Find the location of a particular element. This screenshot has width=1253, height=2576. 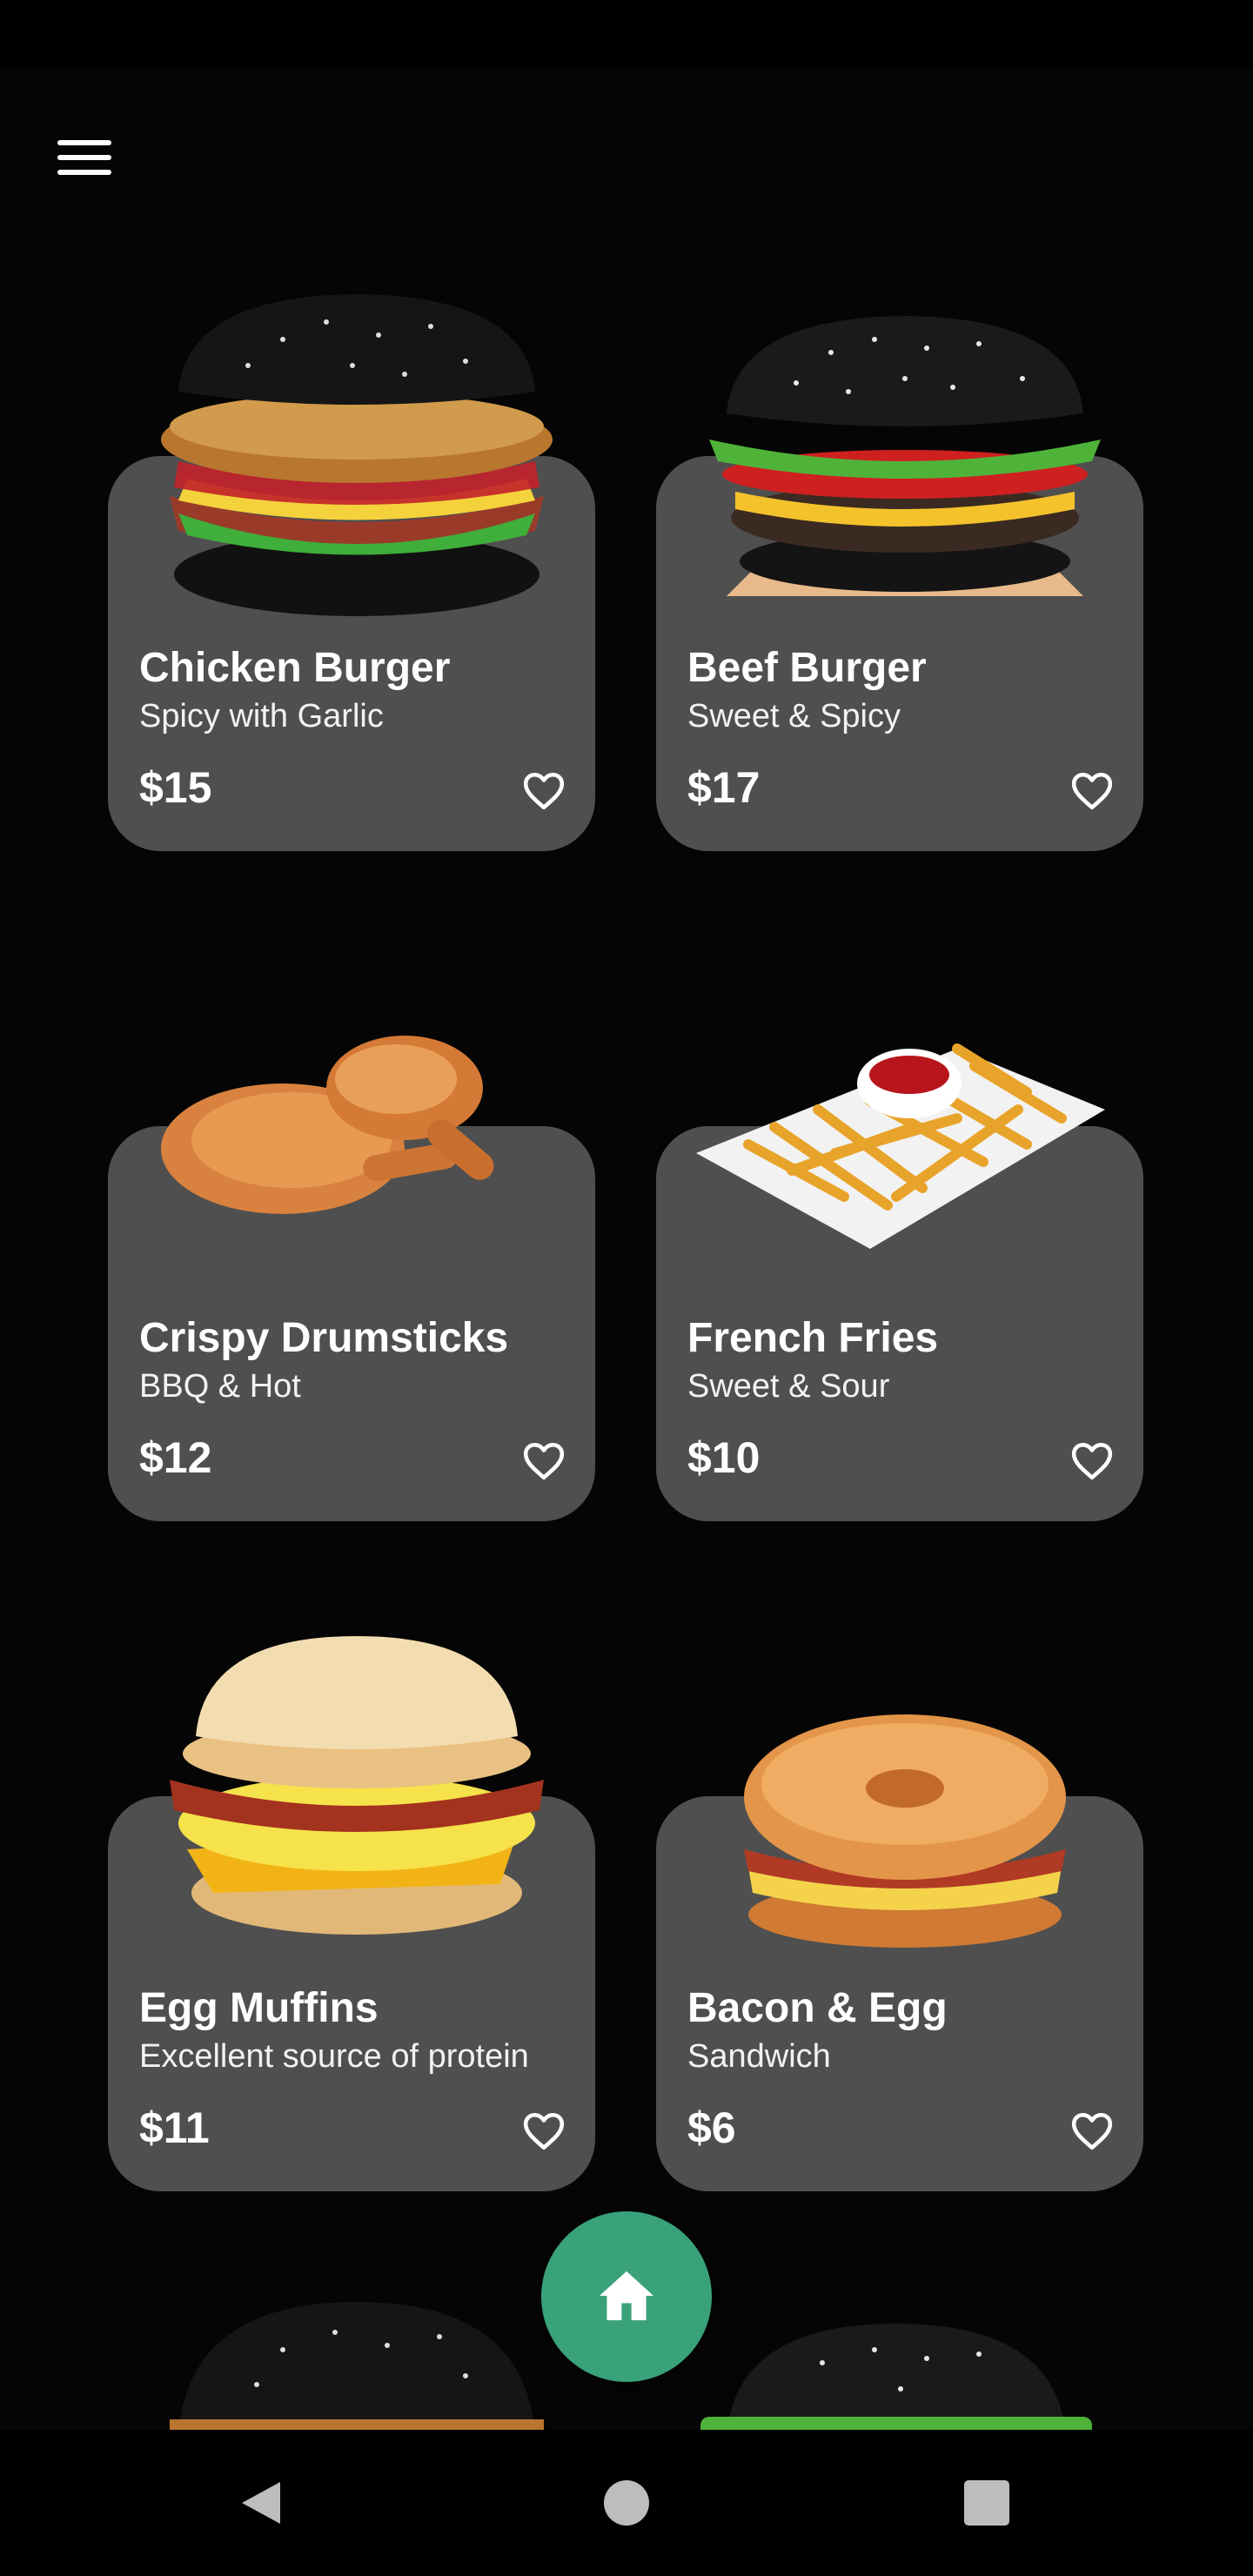

product-description: Sweet & Sour is located at coordinates (788, 1386).